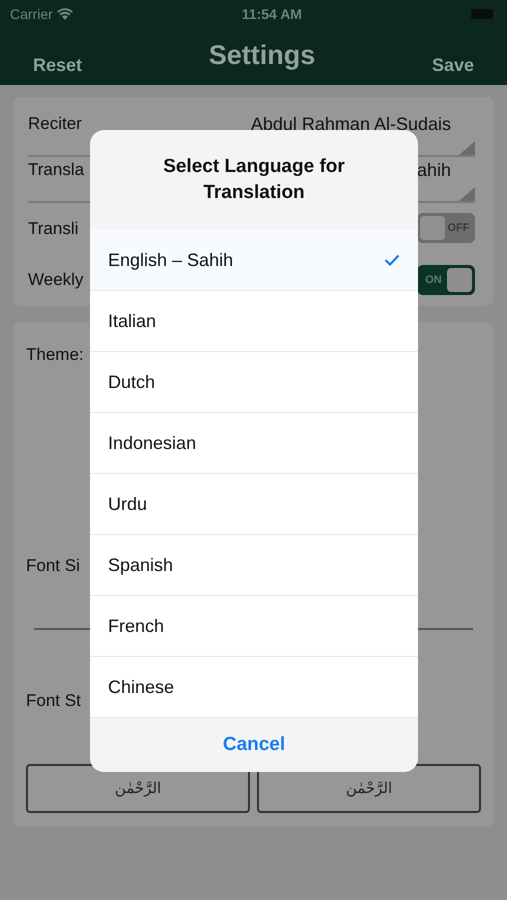 This screenshot has width=507, height=900. Describe the element at coordinates (484, 14) in the screenshot. I see `battery-icon` at that location.